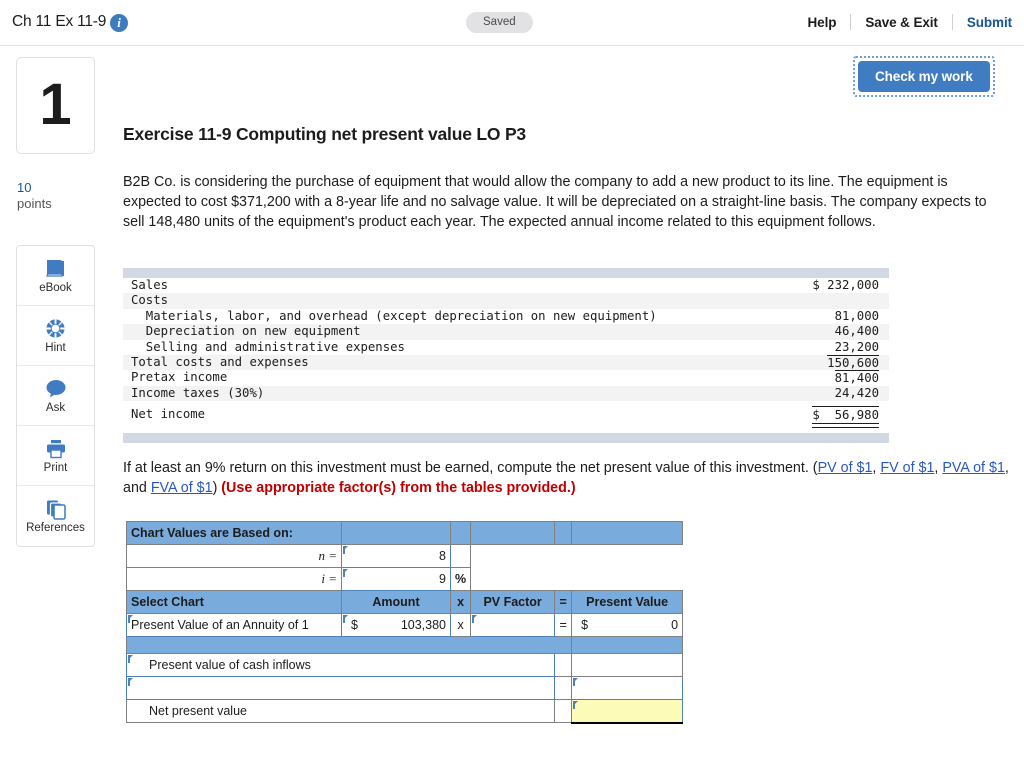  I want to click on tool-ebook: eBook, so click(55, 276).